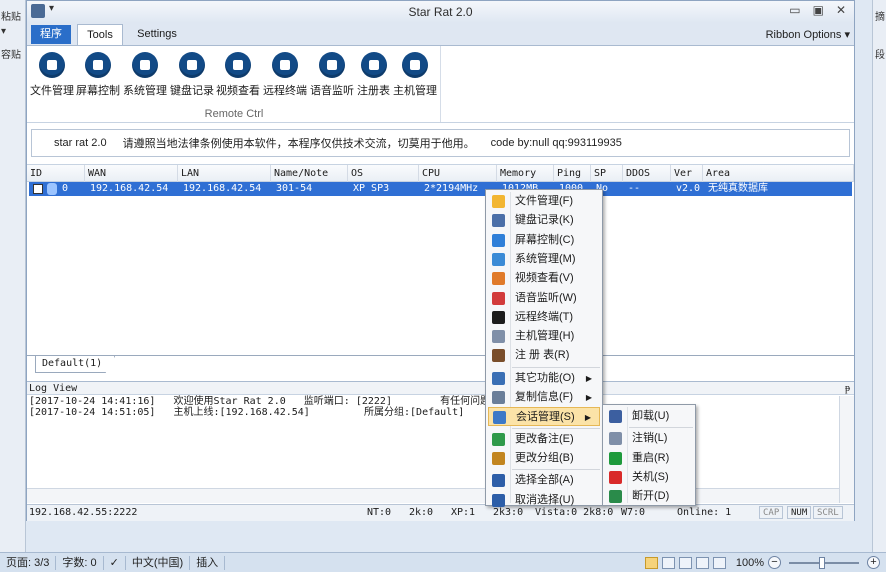 This screenshot has height=572, width=886. I want to click on web-layout-view-icon, so click(685, 562).